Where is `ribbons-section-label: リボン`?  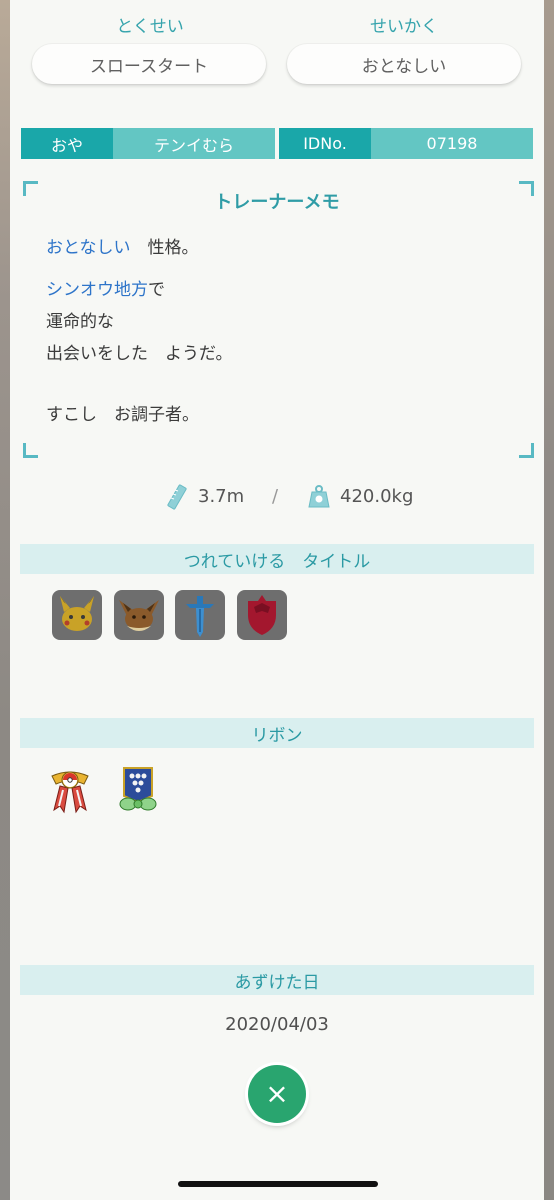 ribbons-section-label: リボン is located at coordinates (277, 735).